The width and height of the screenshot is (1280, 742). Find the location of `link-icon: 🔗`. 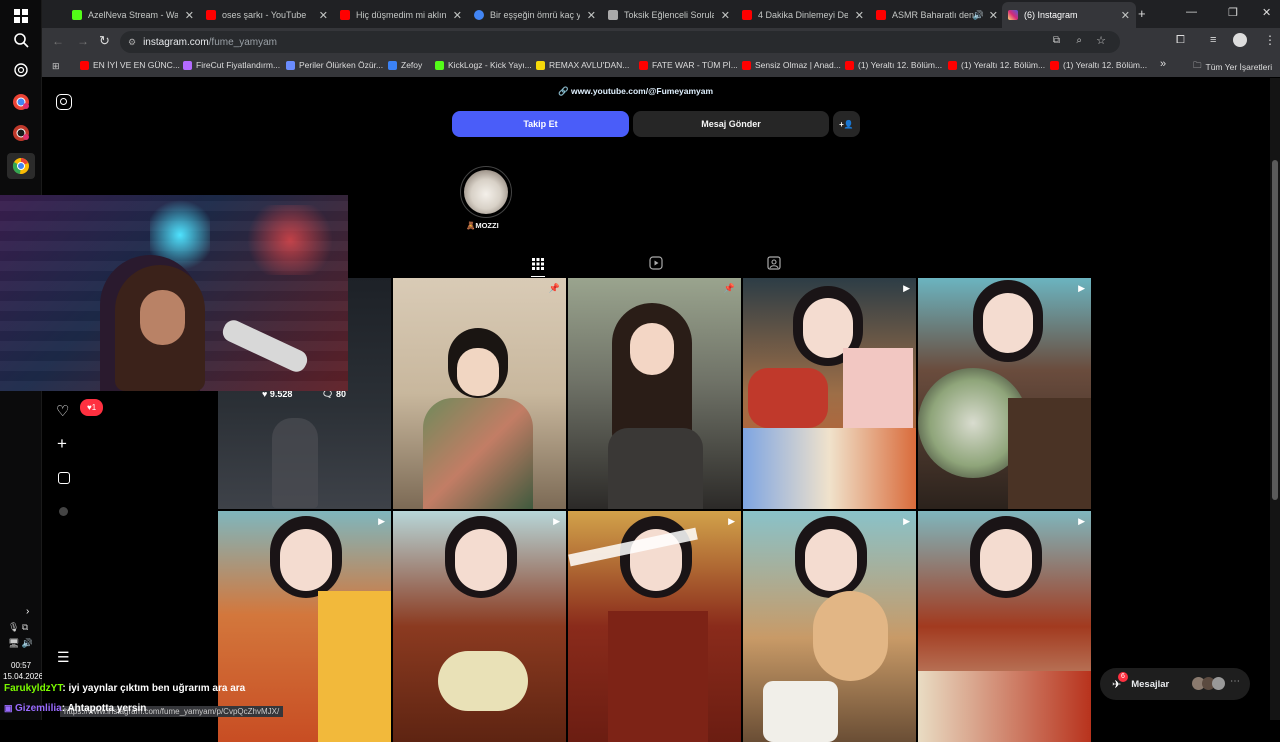

link-icon: 🔗 is located at coordinates (564, 91).